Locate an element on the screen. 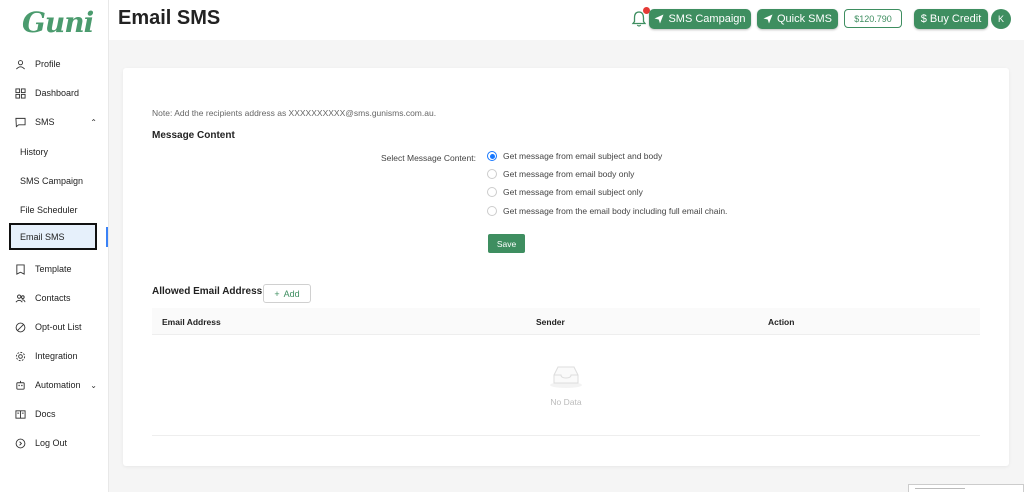  page-title: Email SMS is located at coordinates (169, 18).